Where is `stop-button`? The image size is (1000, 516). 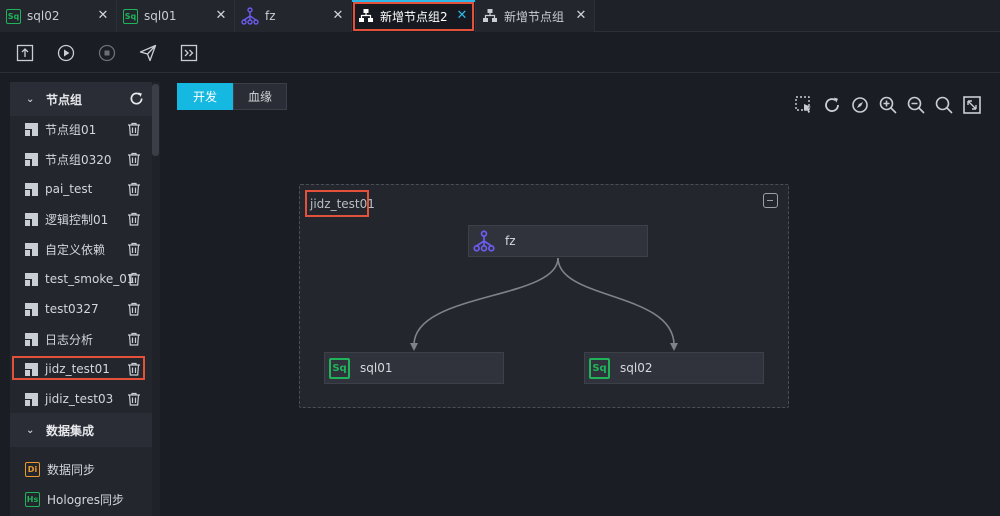
stop-button is located at coordinates (107, 53).